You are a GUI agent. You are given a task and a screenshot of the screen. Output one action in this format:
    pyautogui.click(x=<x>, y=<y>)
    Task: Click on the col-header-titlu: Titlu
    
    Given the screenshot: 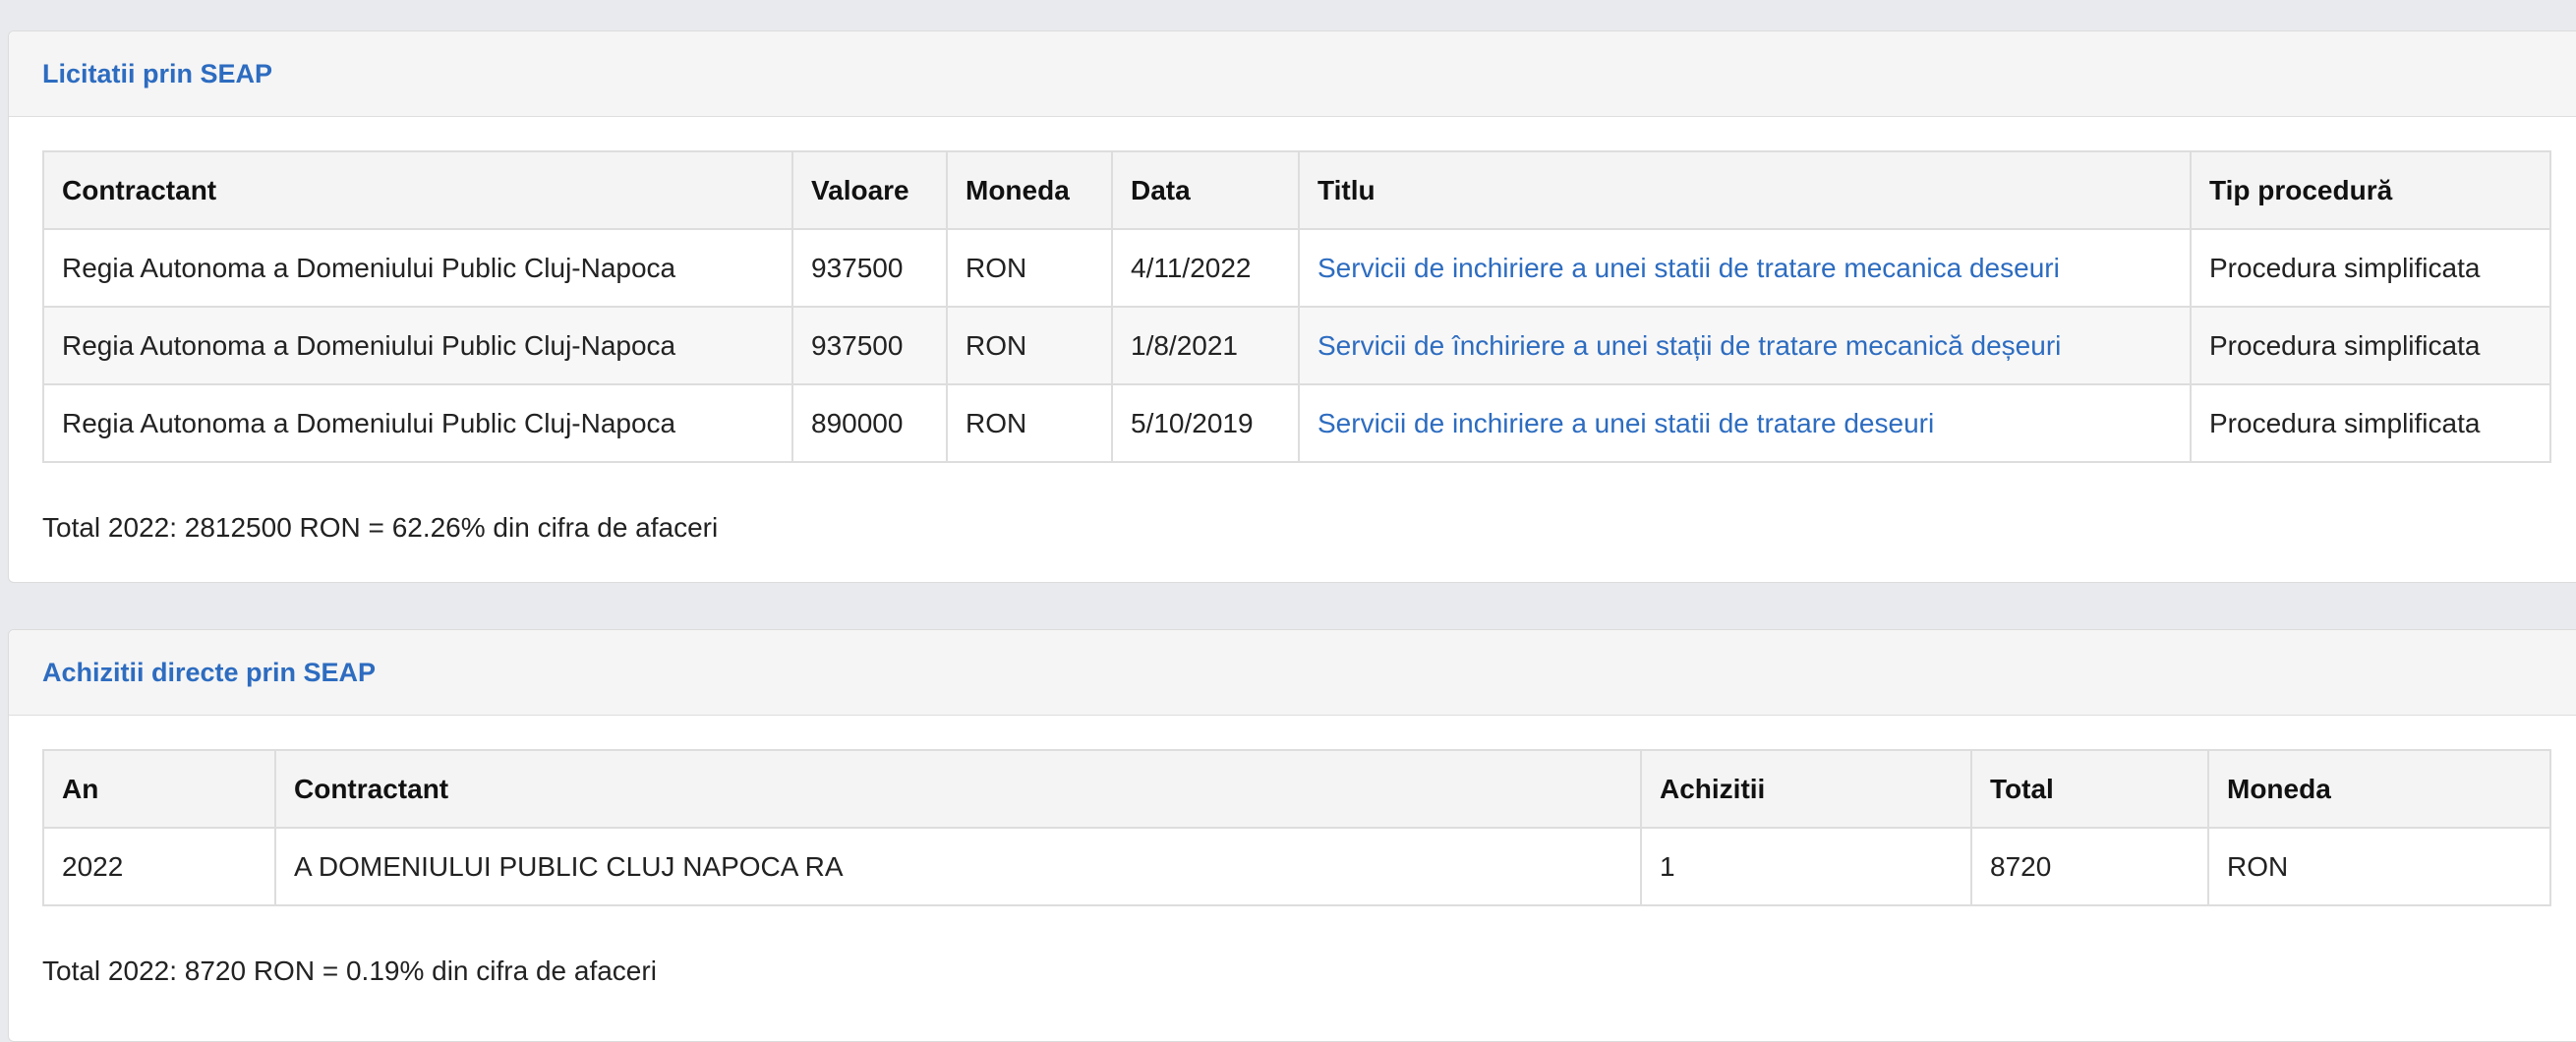 What is the action you would take?
    pyautogui.click(x=1745, y=190)
    